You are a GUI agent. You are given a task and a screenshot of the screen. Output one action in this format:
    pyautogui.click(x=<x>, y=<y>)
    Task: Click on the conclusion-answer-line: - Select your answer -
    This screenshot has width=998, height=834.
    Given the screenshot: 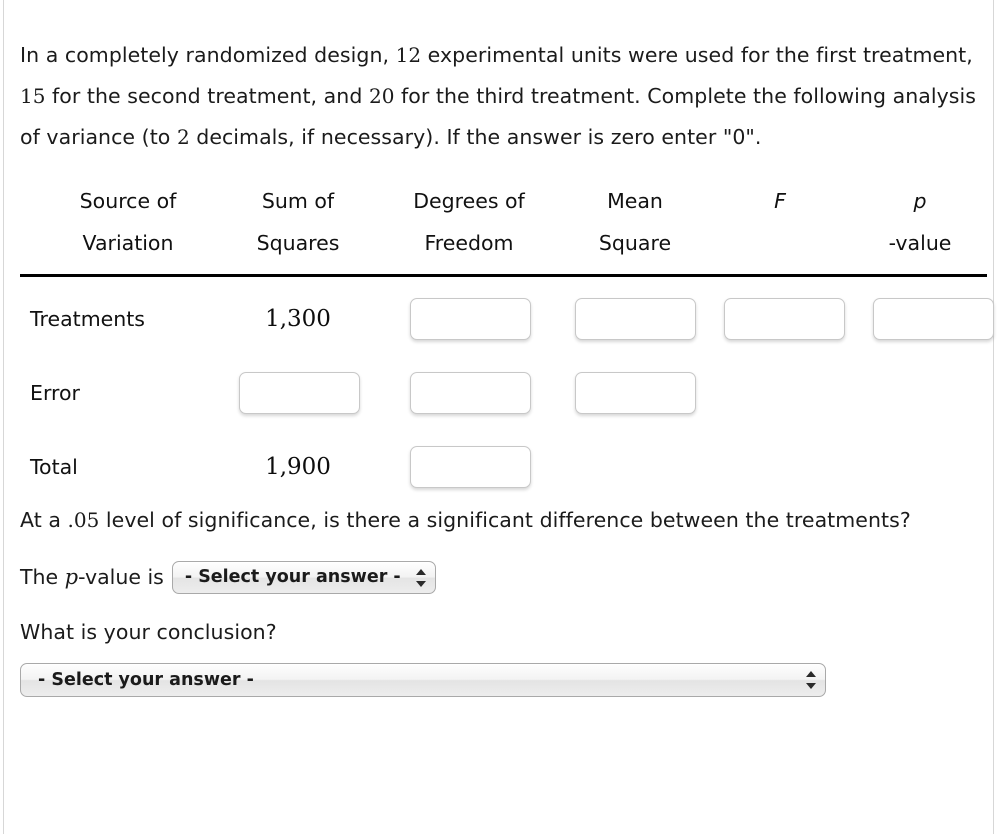 What is the action you would take?
    pyautogui.click(x=499, y=680)
    